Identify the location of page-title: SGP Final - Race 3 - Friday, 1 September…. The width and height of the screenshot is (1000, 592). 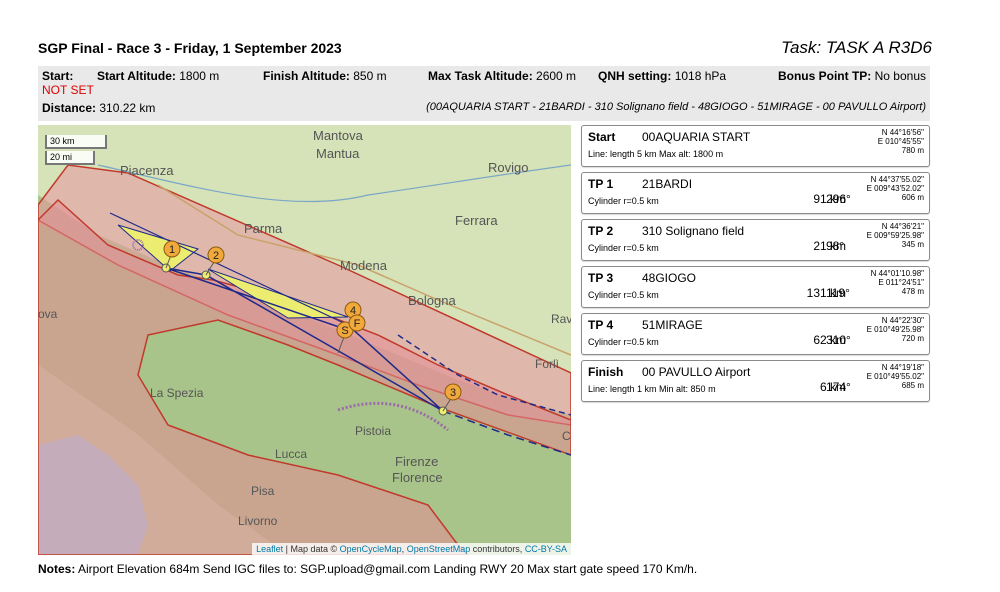
(190, 48).